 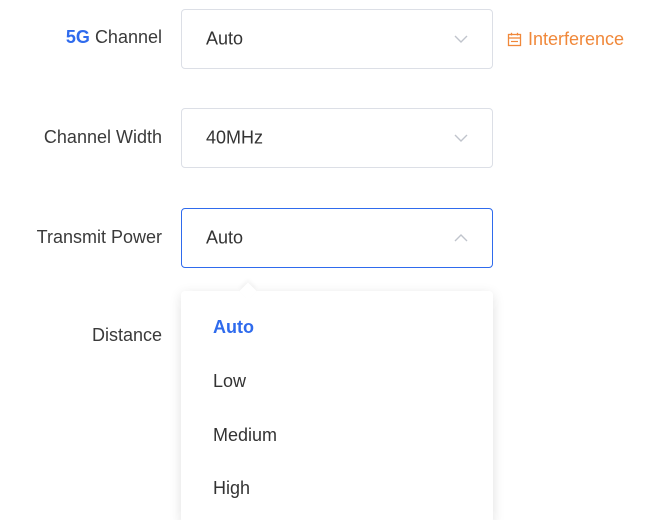 What do you see at coordinates (576, 38) in the screenshot?
I see `interference-link-label: Interference` at bounding box center [576, 38].